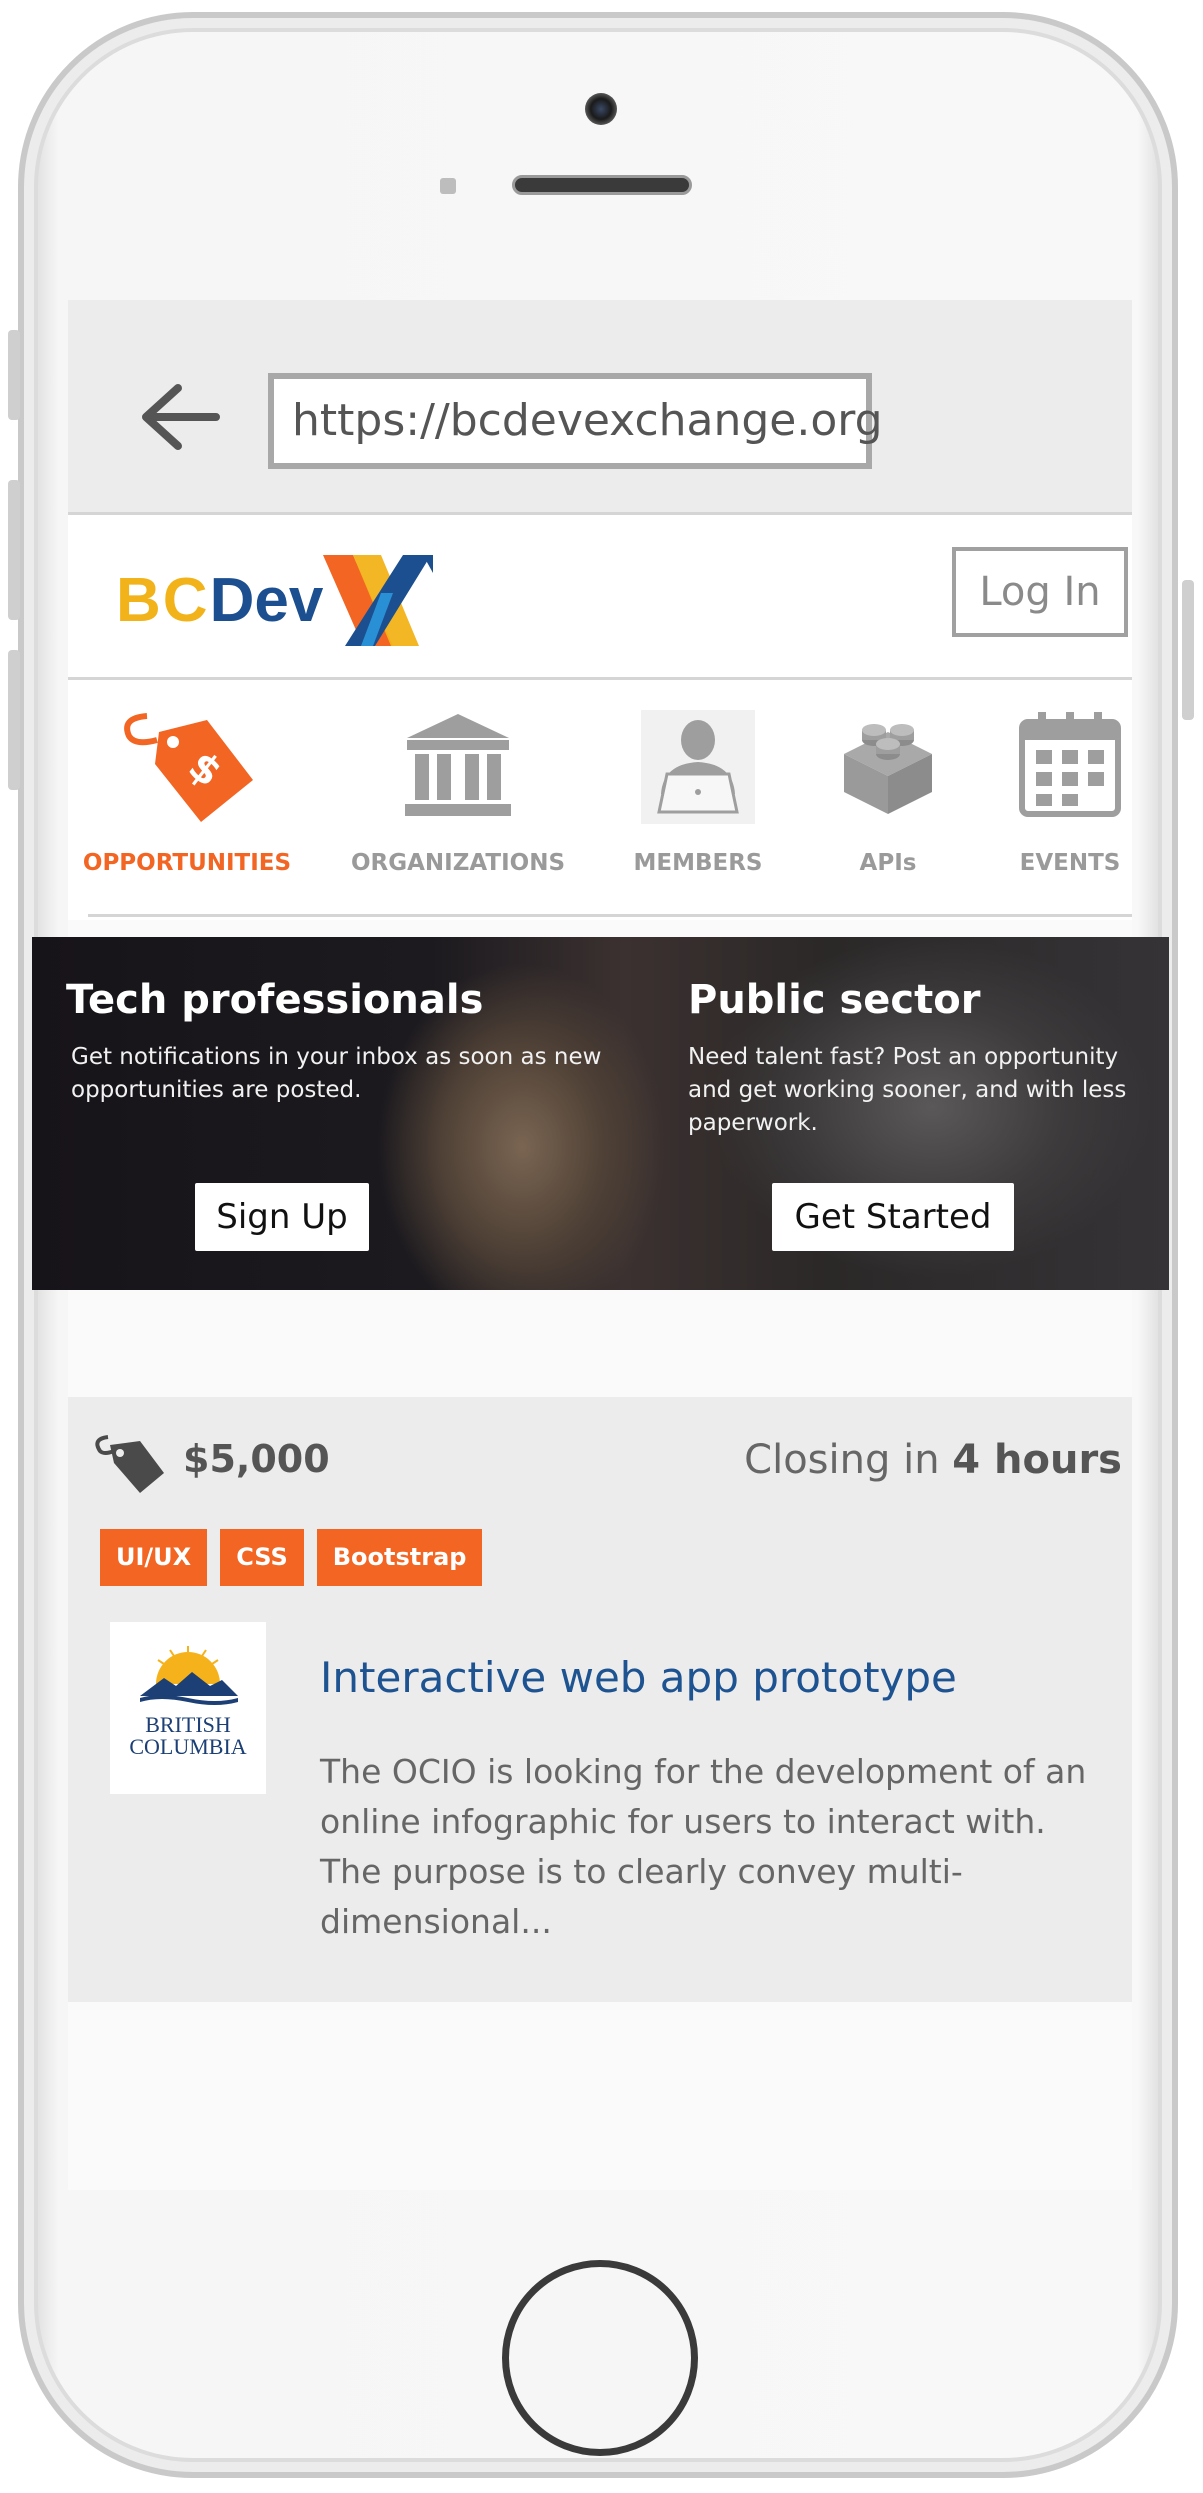  What do you see at coordinates (600, 2358) in the screenshot?
I see `home-button` at bounding box center [600, 2358].